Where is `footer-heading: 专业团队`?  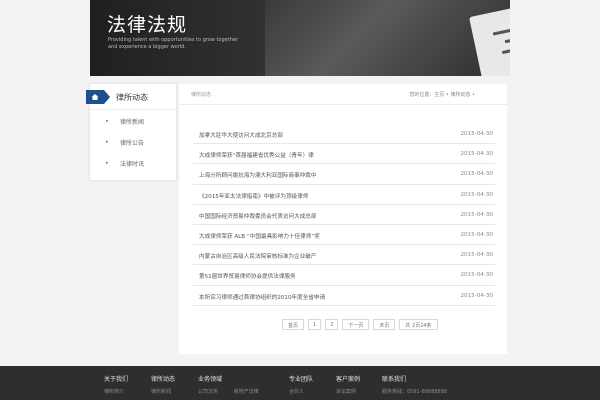
footer-heading: 专业团队 is located at coordinates (301, 378).